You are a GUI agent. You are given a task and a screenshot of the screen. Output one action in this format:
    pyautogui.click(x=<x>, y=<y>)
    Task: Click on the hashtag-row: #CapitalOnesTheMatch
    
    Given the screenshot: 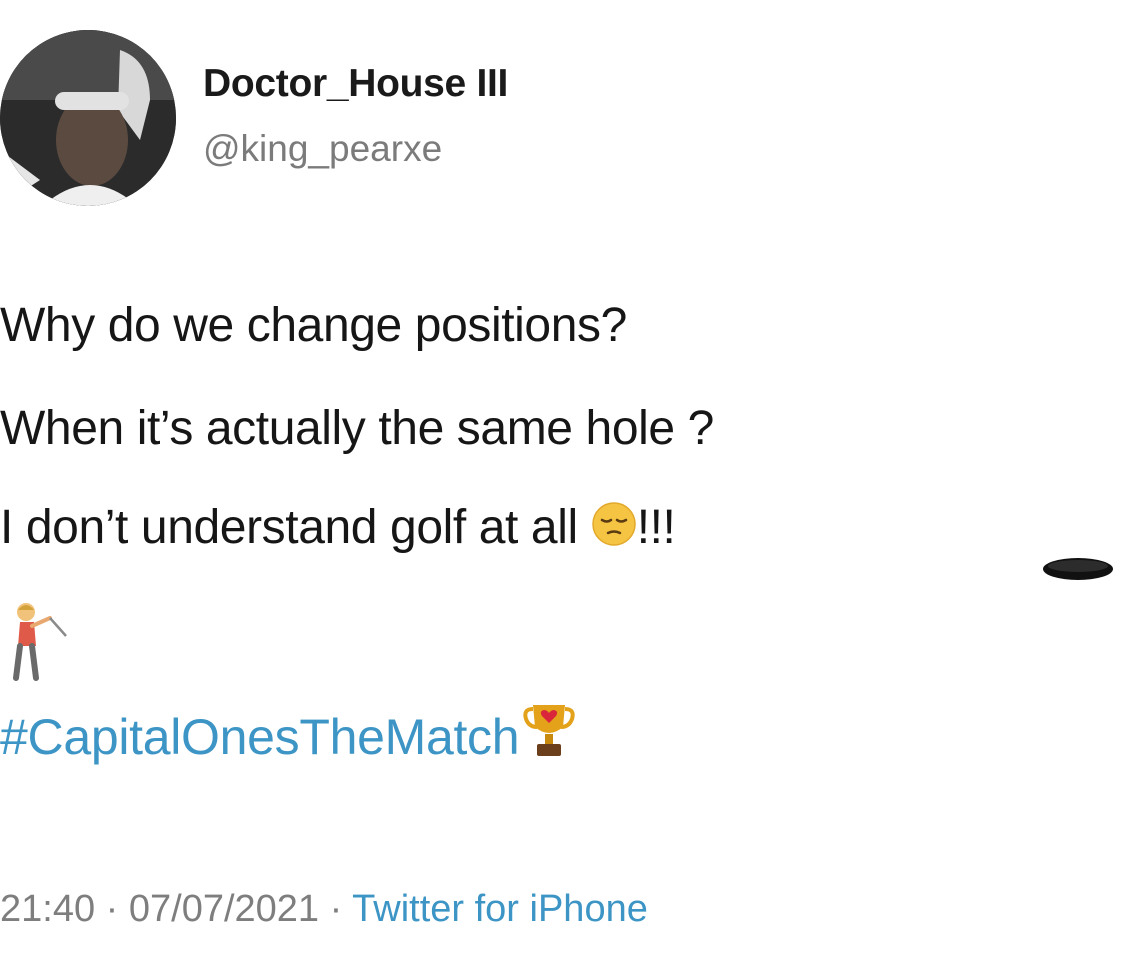 What is the action you would take?
    pyautogui.click(x=287, y=738)
    